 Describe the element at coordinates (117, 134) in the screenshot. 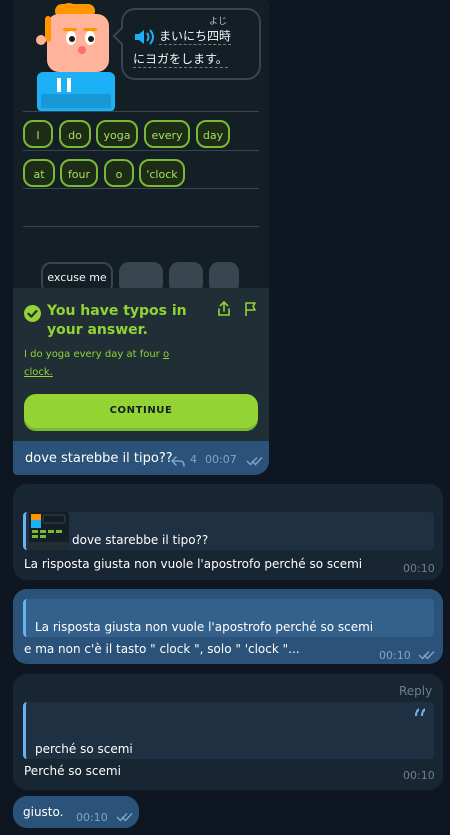

I see `answer-word-chip: yoga` at that location.